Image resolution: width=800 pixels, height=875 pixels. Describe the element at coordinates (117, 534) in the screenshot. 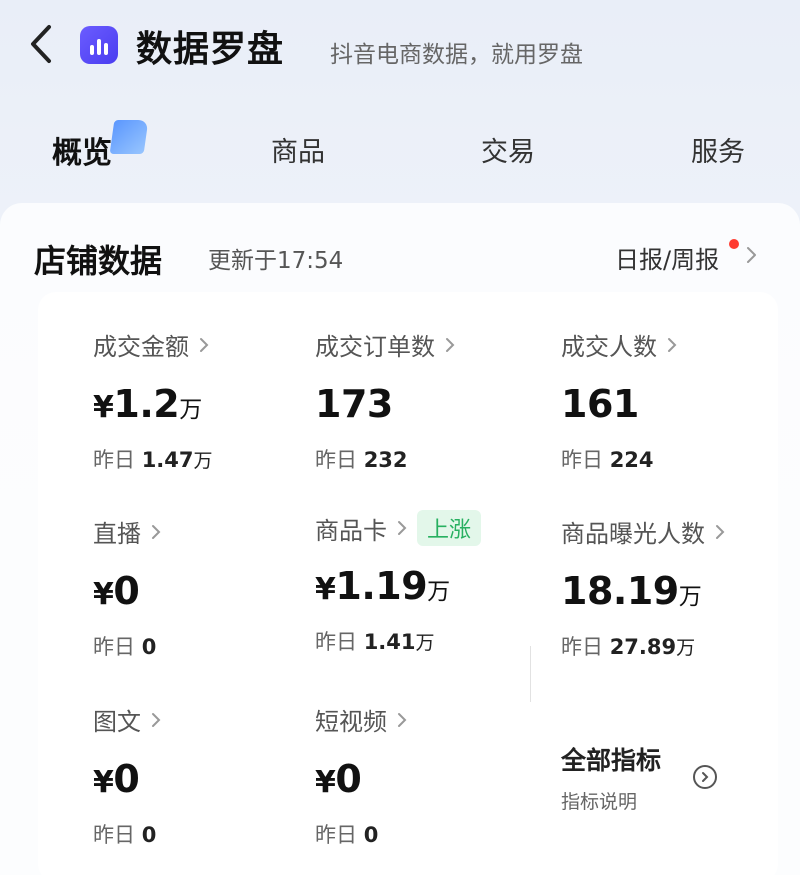

I see `metric-label: 直播` at that location.